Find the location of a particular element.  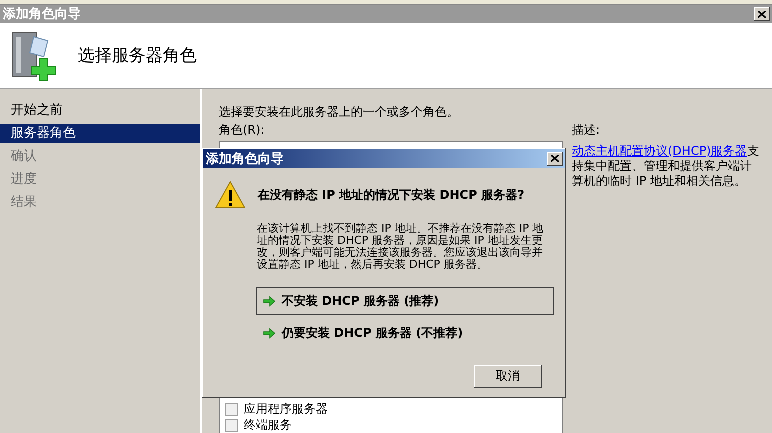

window-title: 添加角色向导 is located at coordinates (42, 14).